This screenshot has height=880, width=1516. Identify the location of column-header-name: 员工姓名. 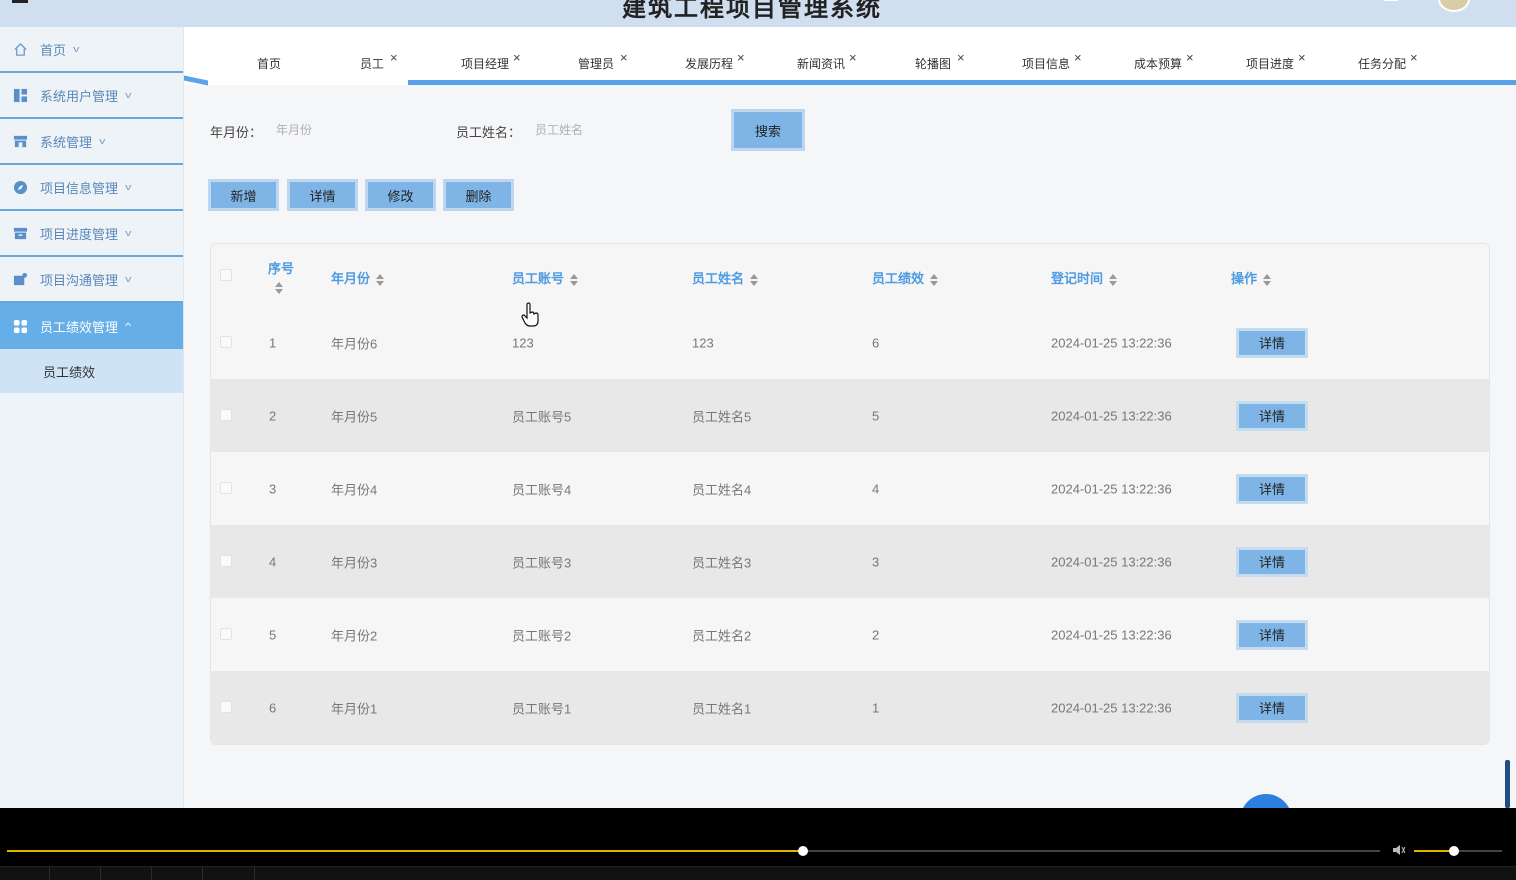
(725, 277).